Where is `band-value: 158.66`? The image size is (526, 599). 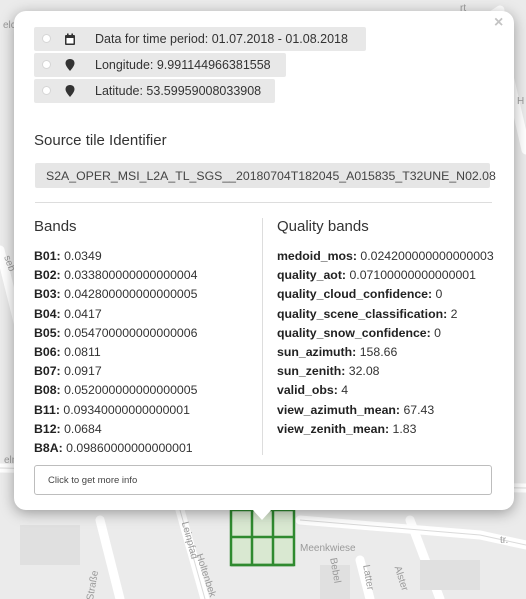 band-value: 158.66 is located at coordinates (378, 351).